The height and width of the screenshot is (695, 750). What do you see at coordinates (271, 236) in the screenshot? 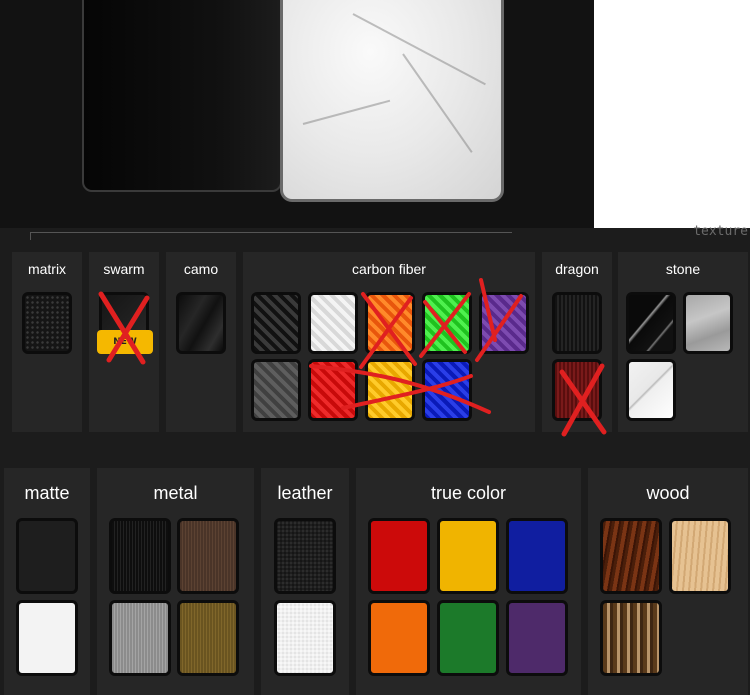
I see `texture-divider` at bounding box center [271, 236].